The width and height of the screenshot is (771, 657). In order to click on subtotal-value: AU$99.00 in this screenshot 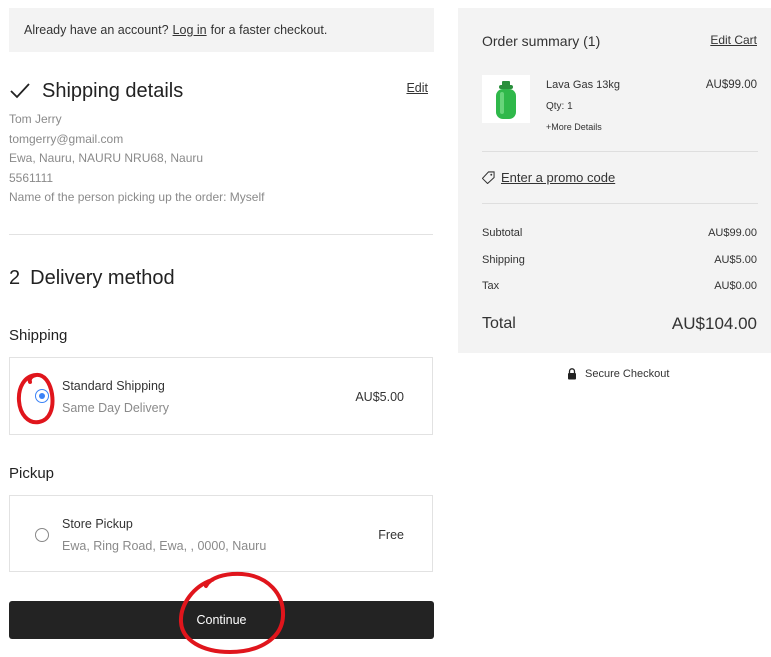, I will do `click(732, 233)`.